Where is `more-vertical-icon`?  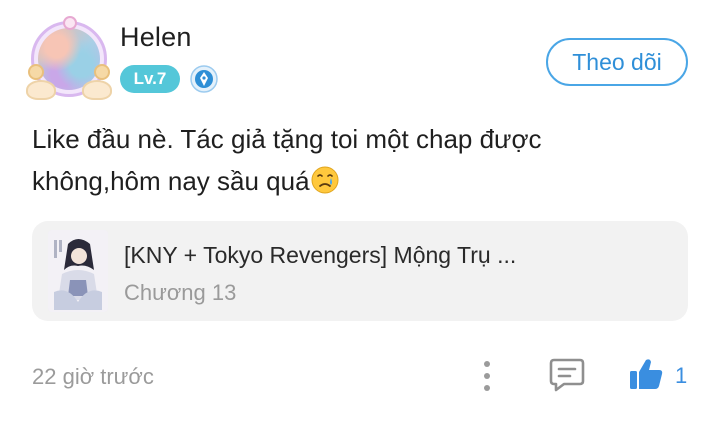 more-vertical-icon is located at coordinates (487, 376).